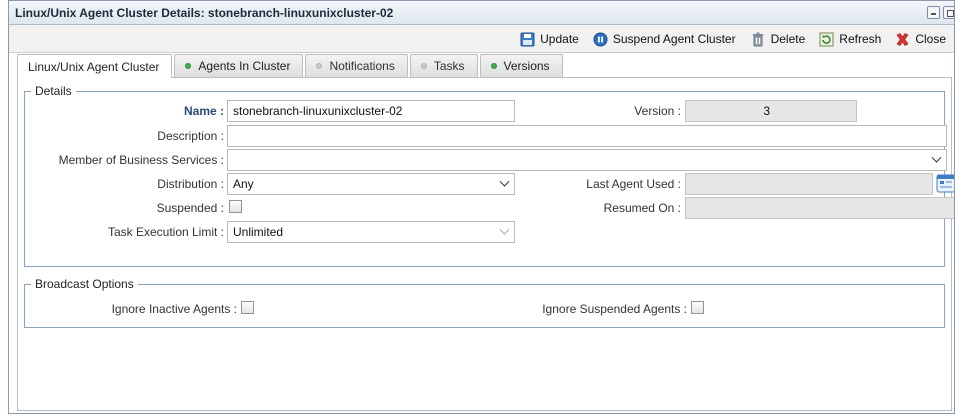 This screenshot has width=955, height=418. Describe the element at coordinates (53, 91) in the screenshot. I see `details-legend: Details` at that location.